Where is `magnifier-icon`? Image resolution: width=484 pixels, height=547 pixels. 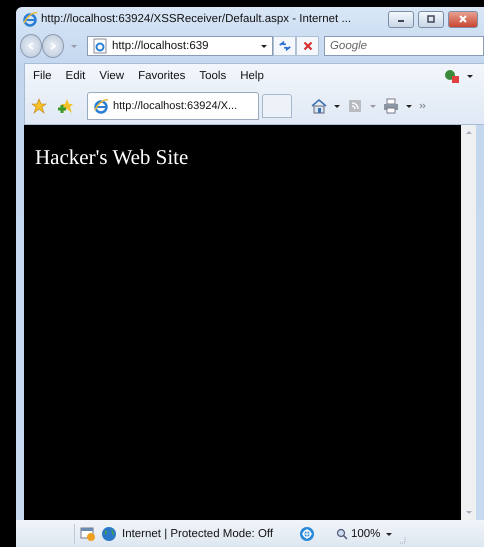
magnifier-icon is located at coordinates (342, 534).